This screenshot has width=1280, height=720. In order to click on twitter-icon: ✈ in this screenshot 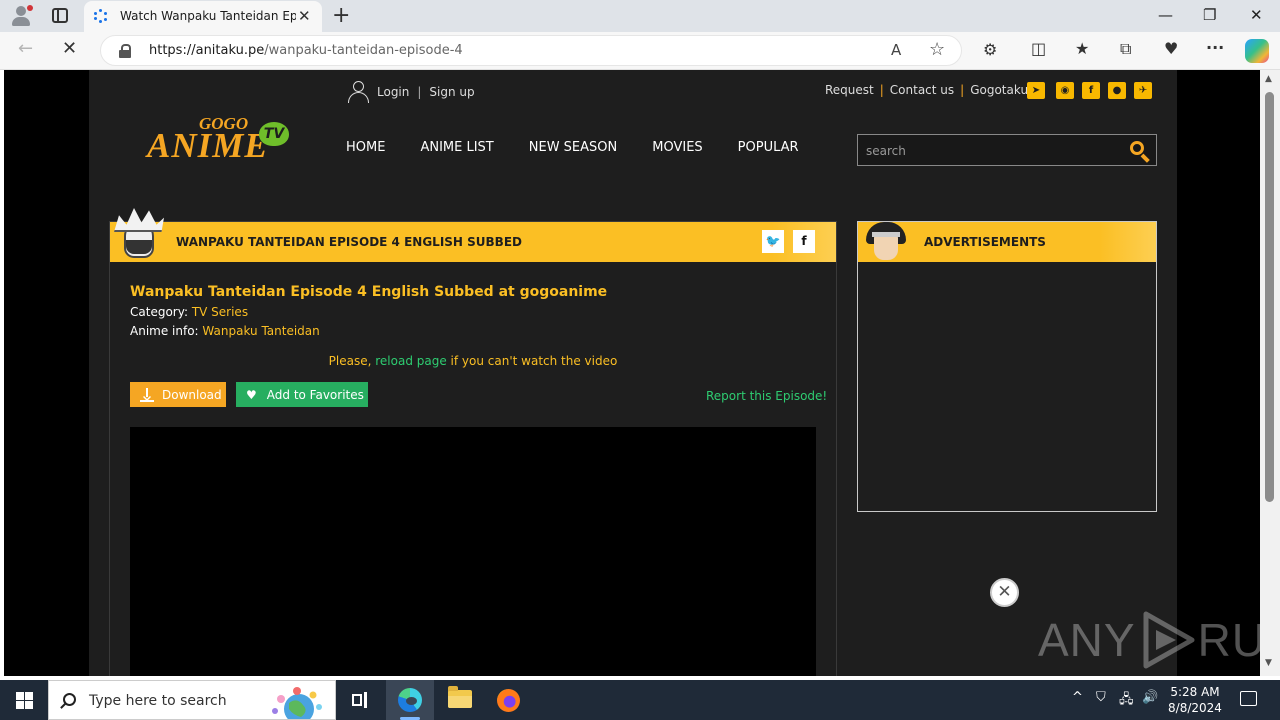, I will do `click(1143, 90)`.